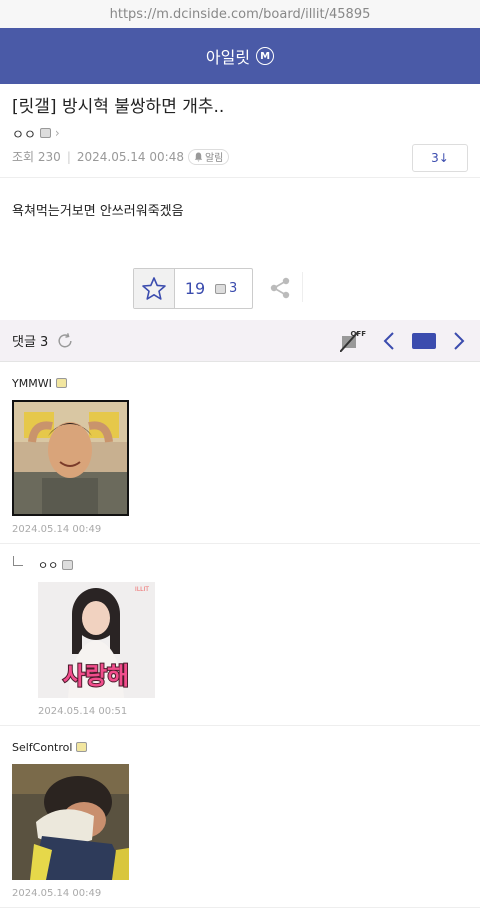 The height and width of the screenshot is (908, 480). What do you see at coordinates (98, 211) in the screenshot?
I see `post-body: 욕쳐먹는거보면 안쓰러워죽겠음` at bounding box center [98, 211].